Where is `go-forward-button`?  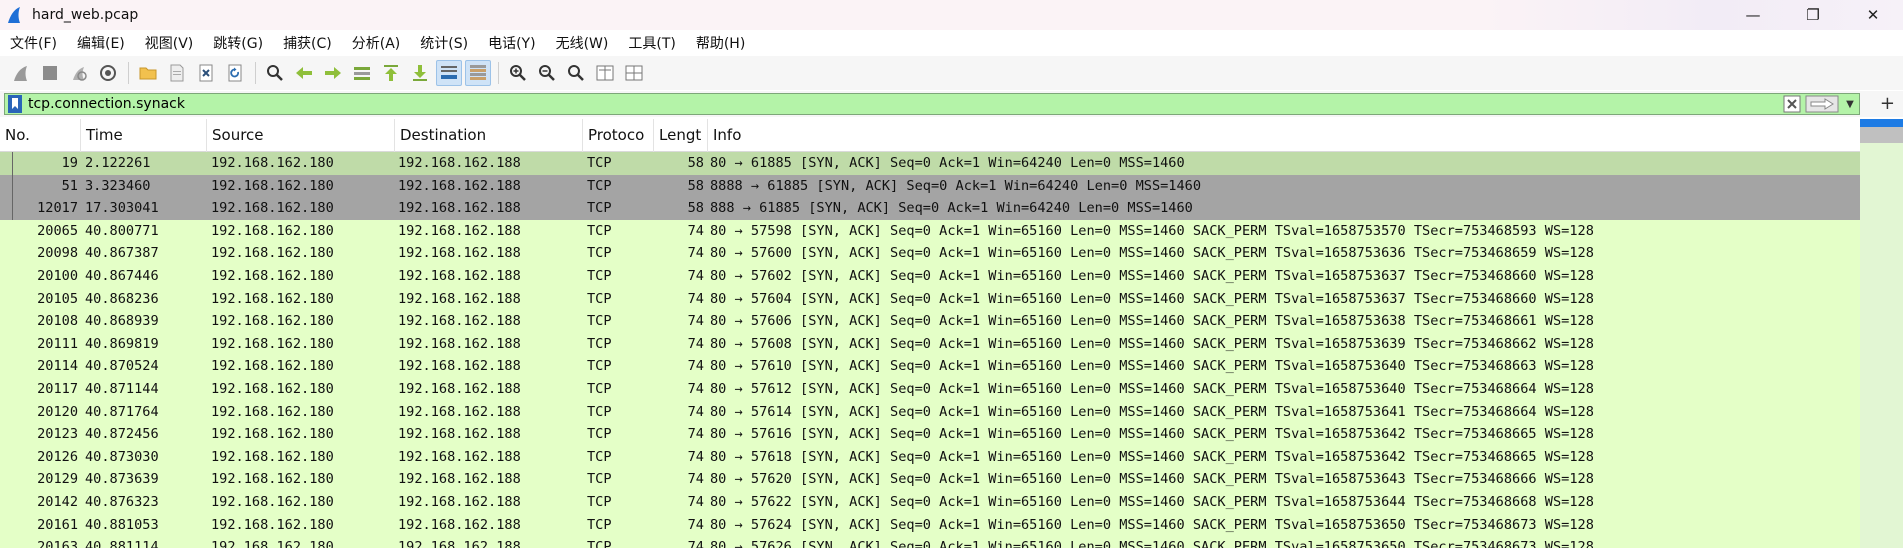
go-forward-button is located at coordinates (333, 73).